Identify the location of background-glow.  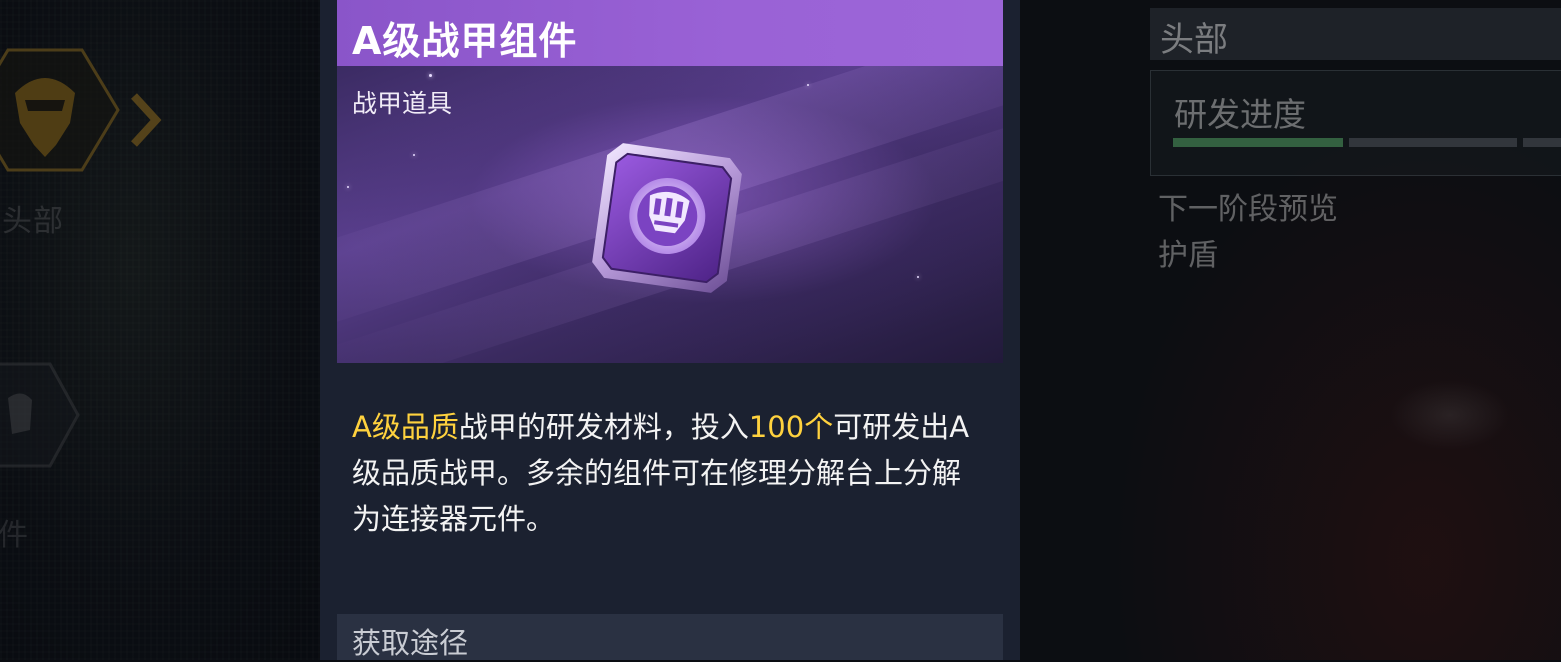
(1450, 415).